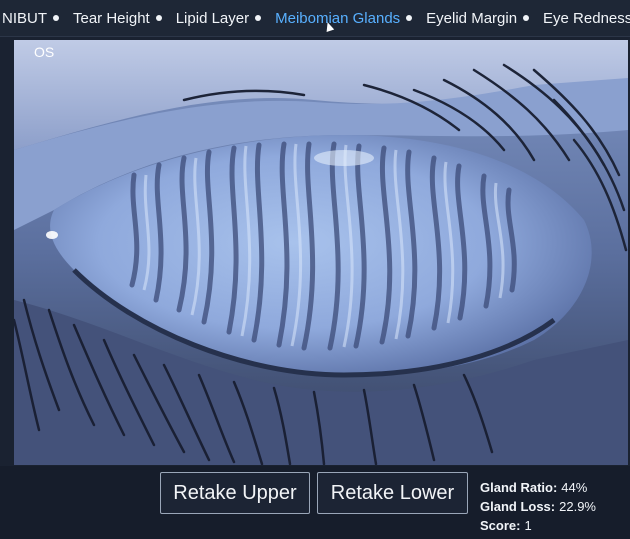 Image resolution: width=630 pixels, height=539 pixels. Describe the element at coordinates (235, 493) in the screenshot. I see `retake-upper-button: Retake Upper` at that location.